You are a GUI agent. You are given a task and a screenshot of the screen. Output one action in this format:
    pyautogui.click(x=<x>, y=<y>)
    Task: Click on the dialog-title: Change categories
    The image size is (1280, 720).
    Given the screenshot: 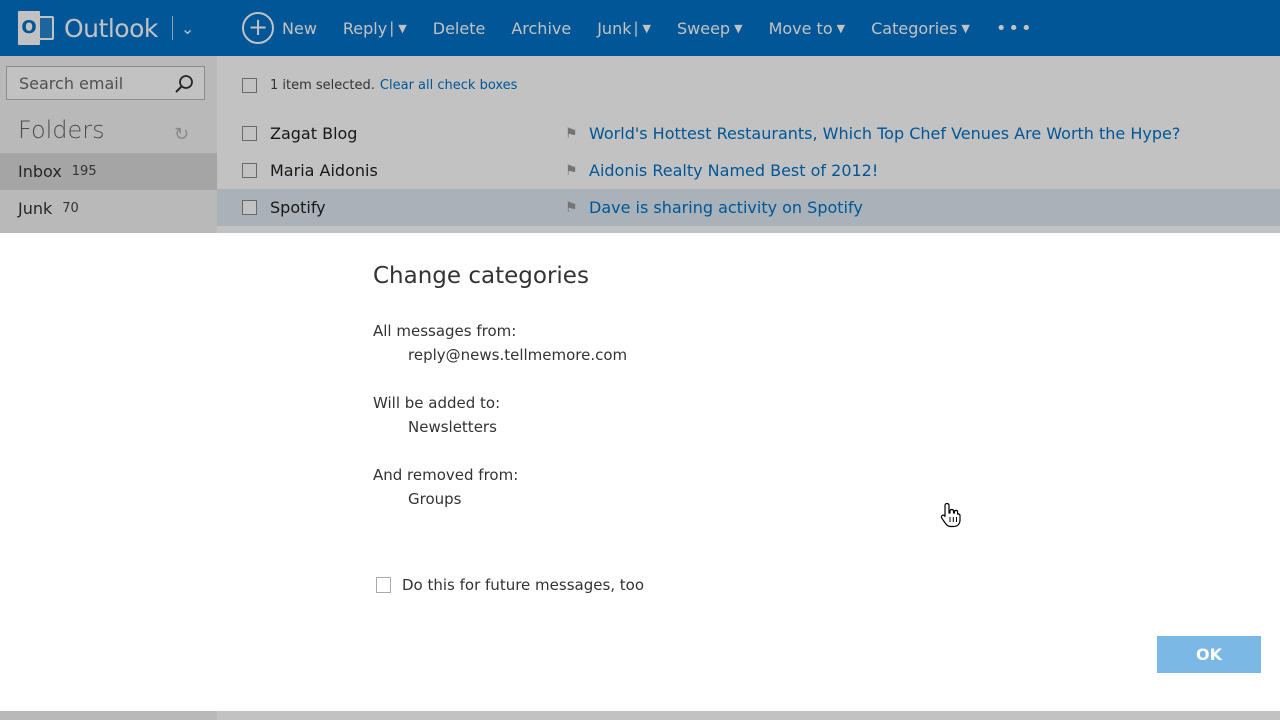 What is the action you would take?
    pyautogui.click(x=481, y=276)
    